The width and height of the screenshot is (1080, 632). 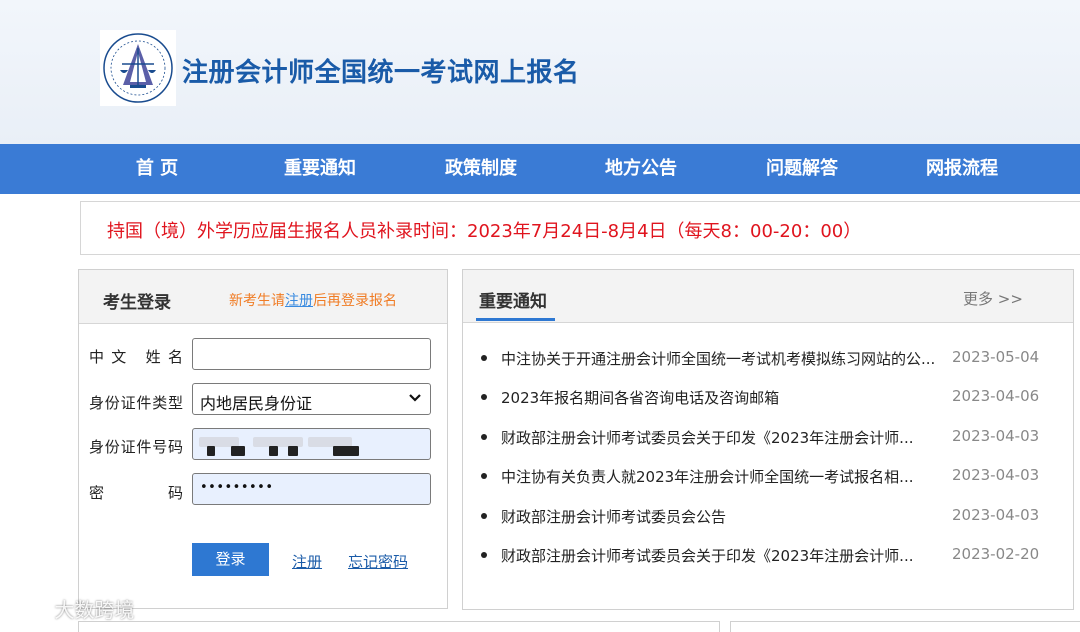 I want to click on password-label: 密 码, so click(x=136, y=493).